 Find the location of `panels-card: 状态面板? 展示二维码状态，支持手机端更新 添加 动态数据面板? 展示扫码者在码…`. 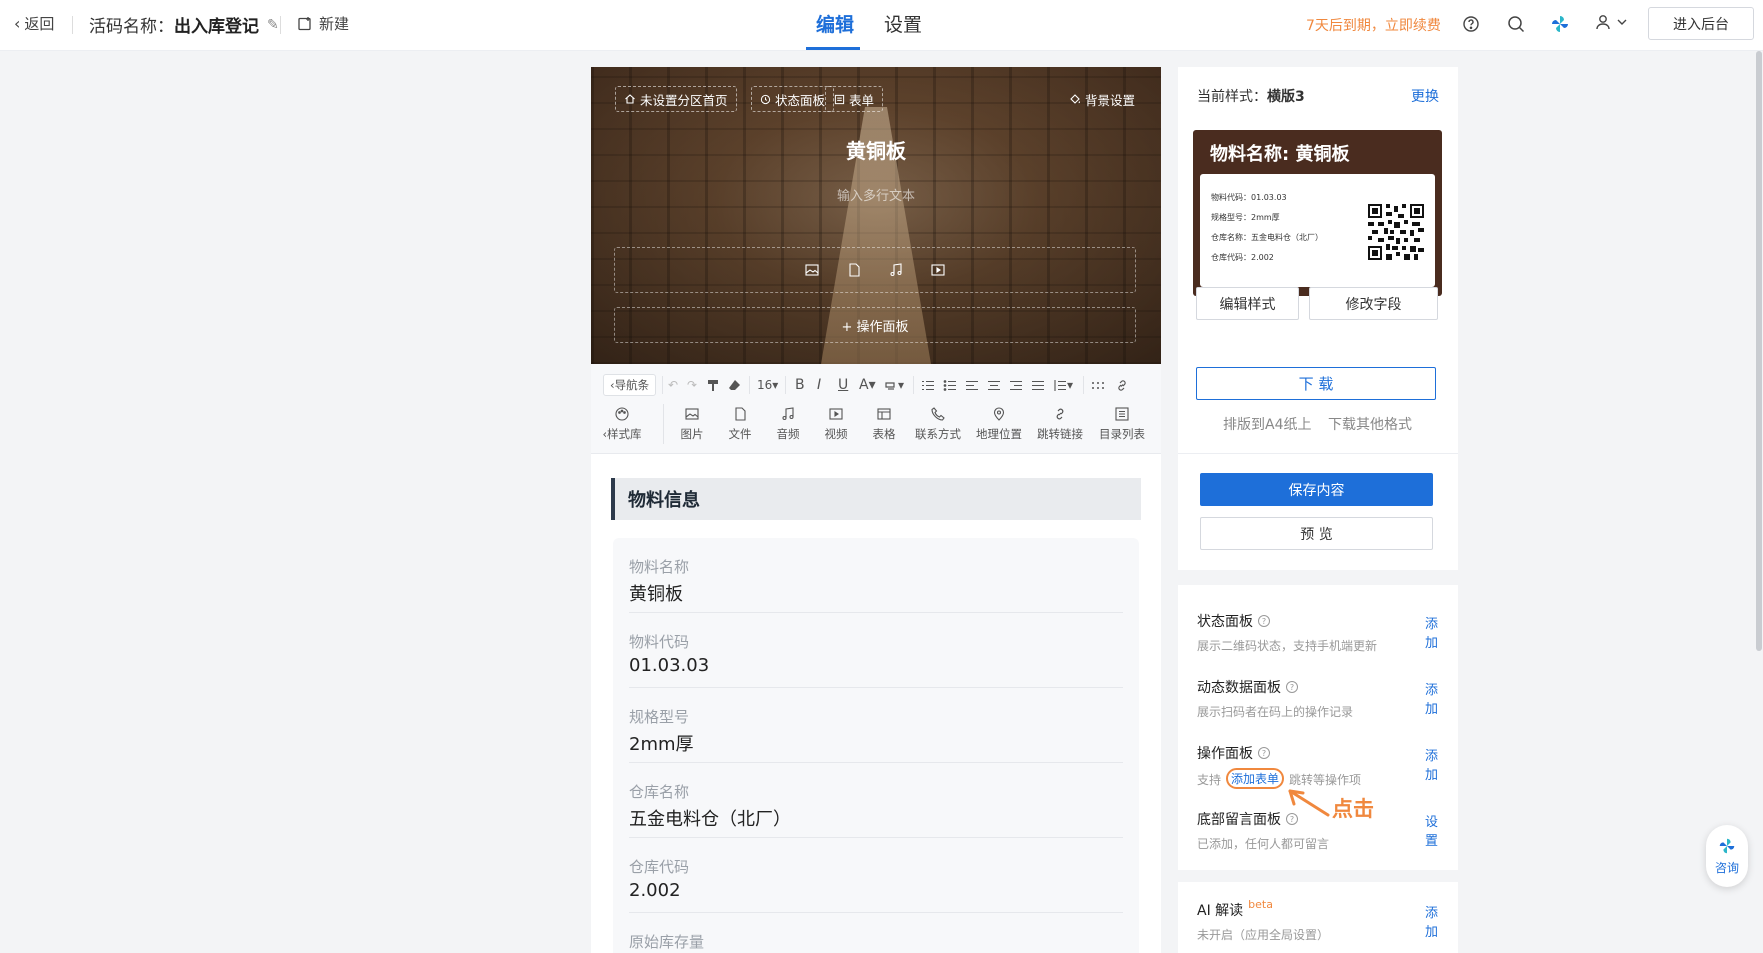

panels-card: 状态面板? 展示二维码状态，支持手机端更新 添加 动态数据面板? 展示扫码者在码… is located at coordinates (1318, 727).